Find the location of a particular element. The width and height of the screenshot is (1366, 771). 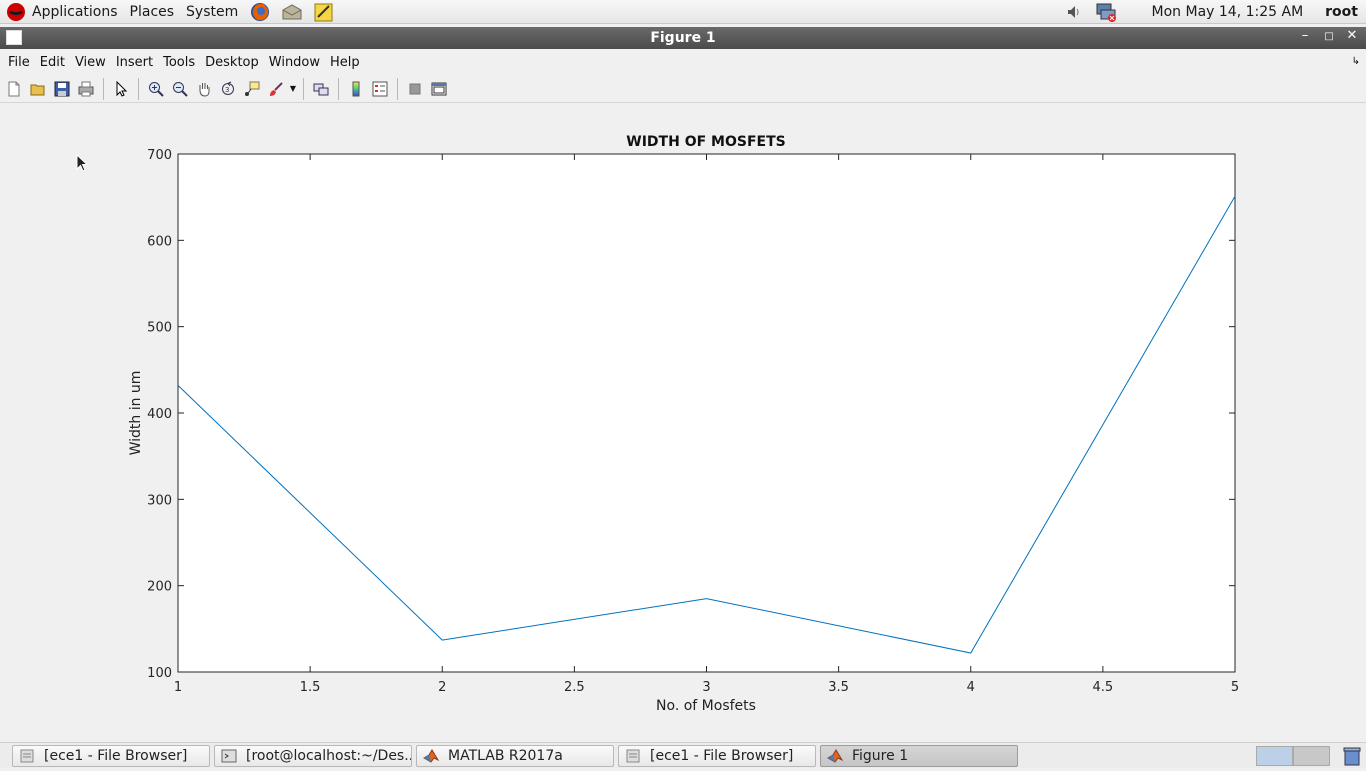

task-file-browser-2: [ece1 - File Browser] is located at coordinates (717, 755).